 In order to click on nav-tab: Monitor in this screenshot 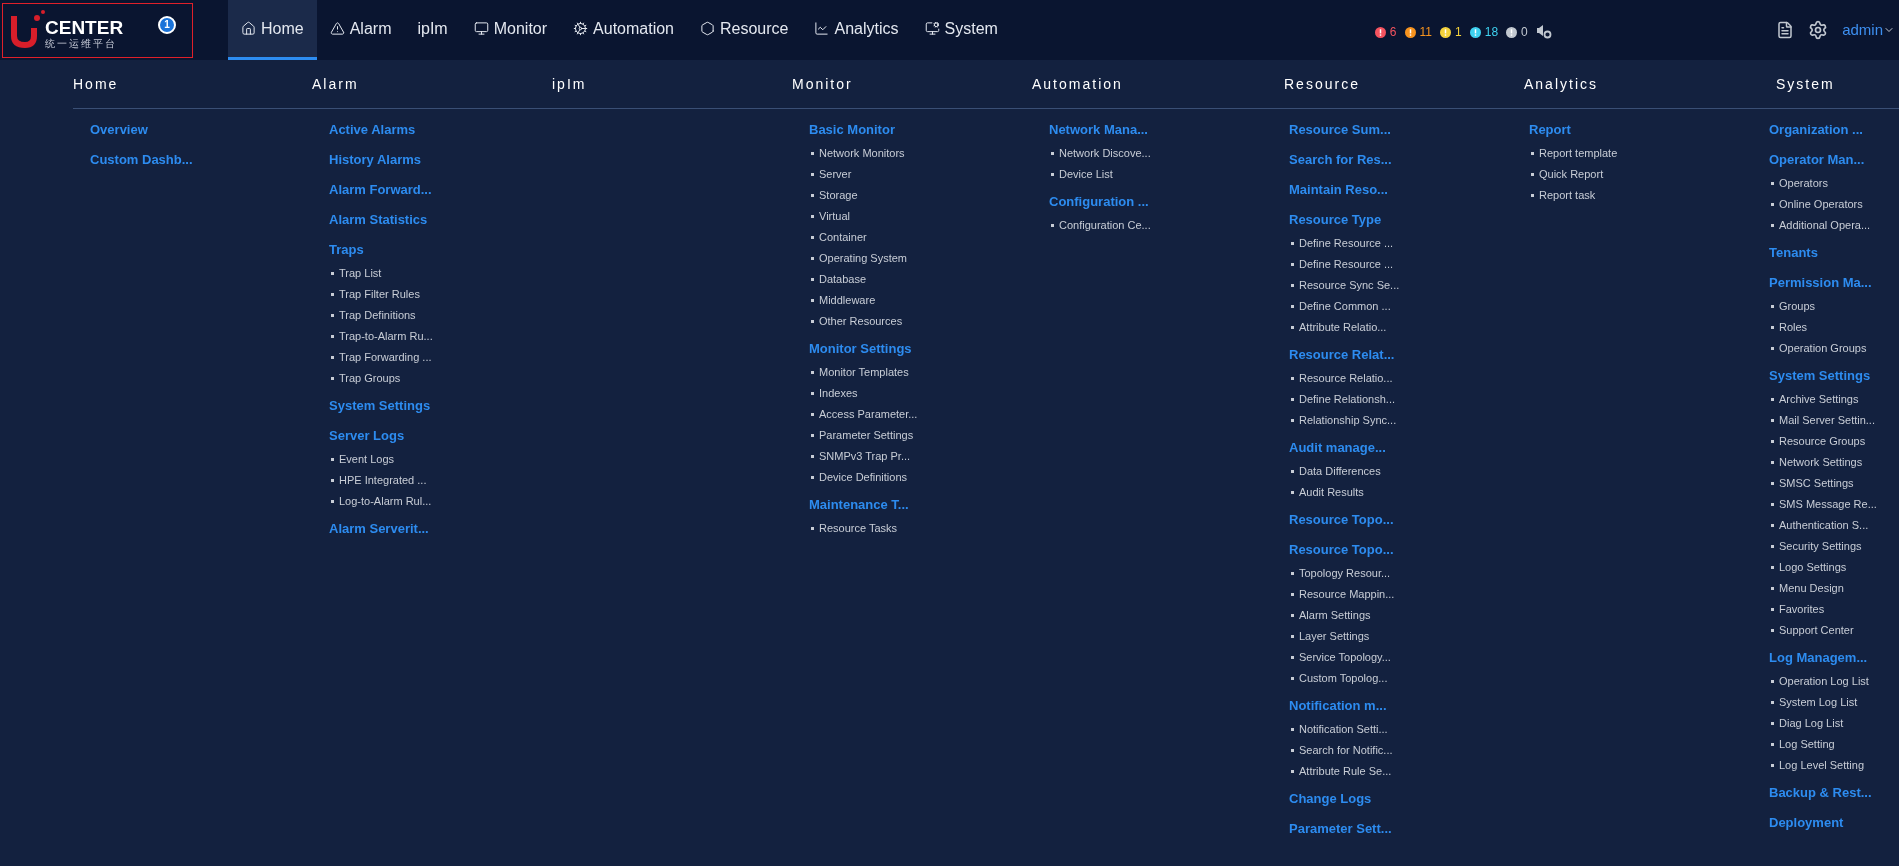, I will do `click(510, 30)`.